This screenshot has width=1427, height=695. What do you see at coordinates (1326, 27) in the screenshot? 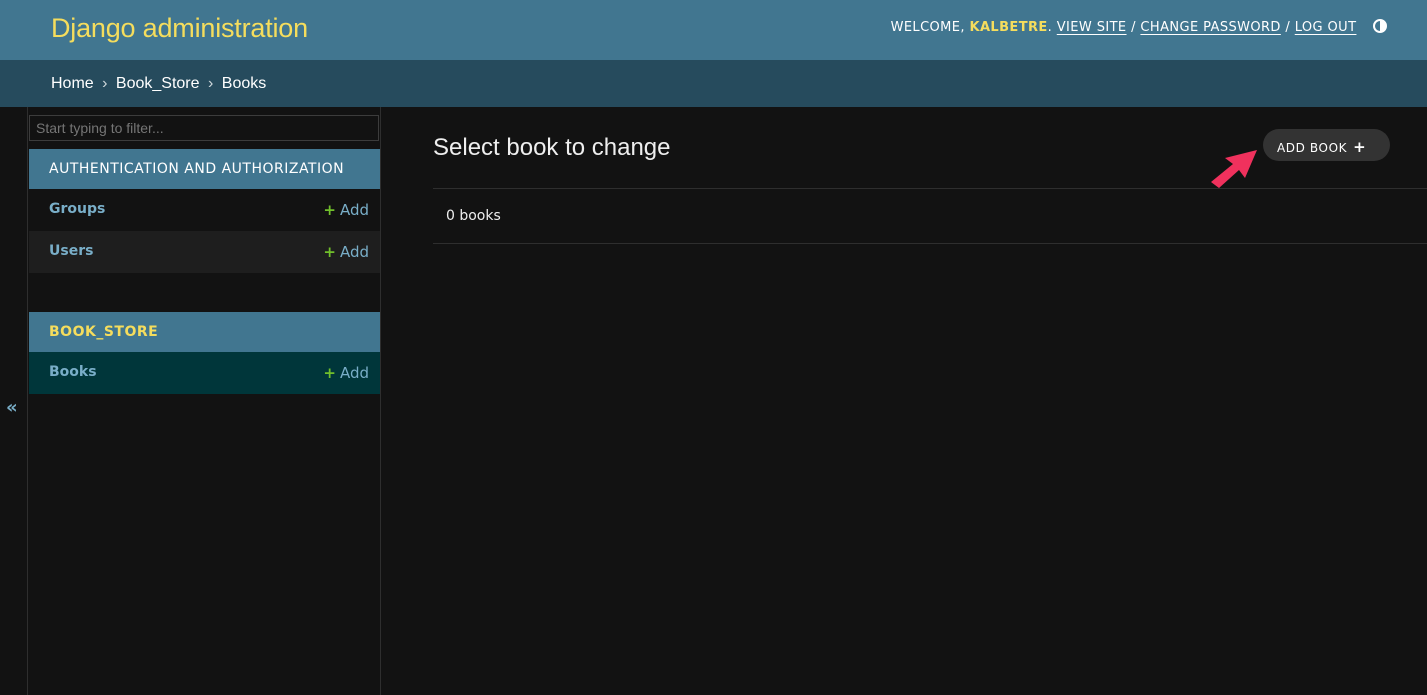
I see `log-out-link: LOG OUT` at bounding box center [1326, 27].